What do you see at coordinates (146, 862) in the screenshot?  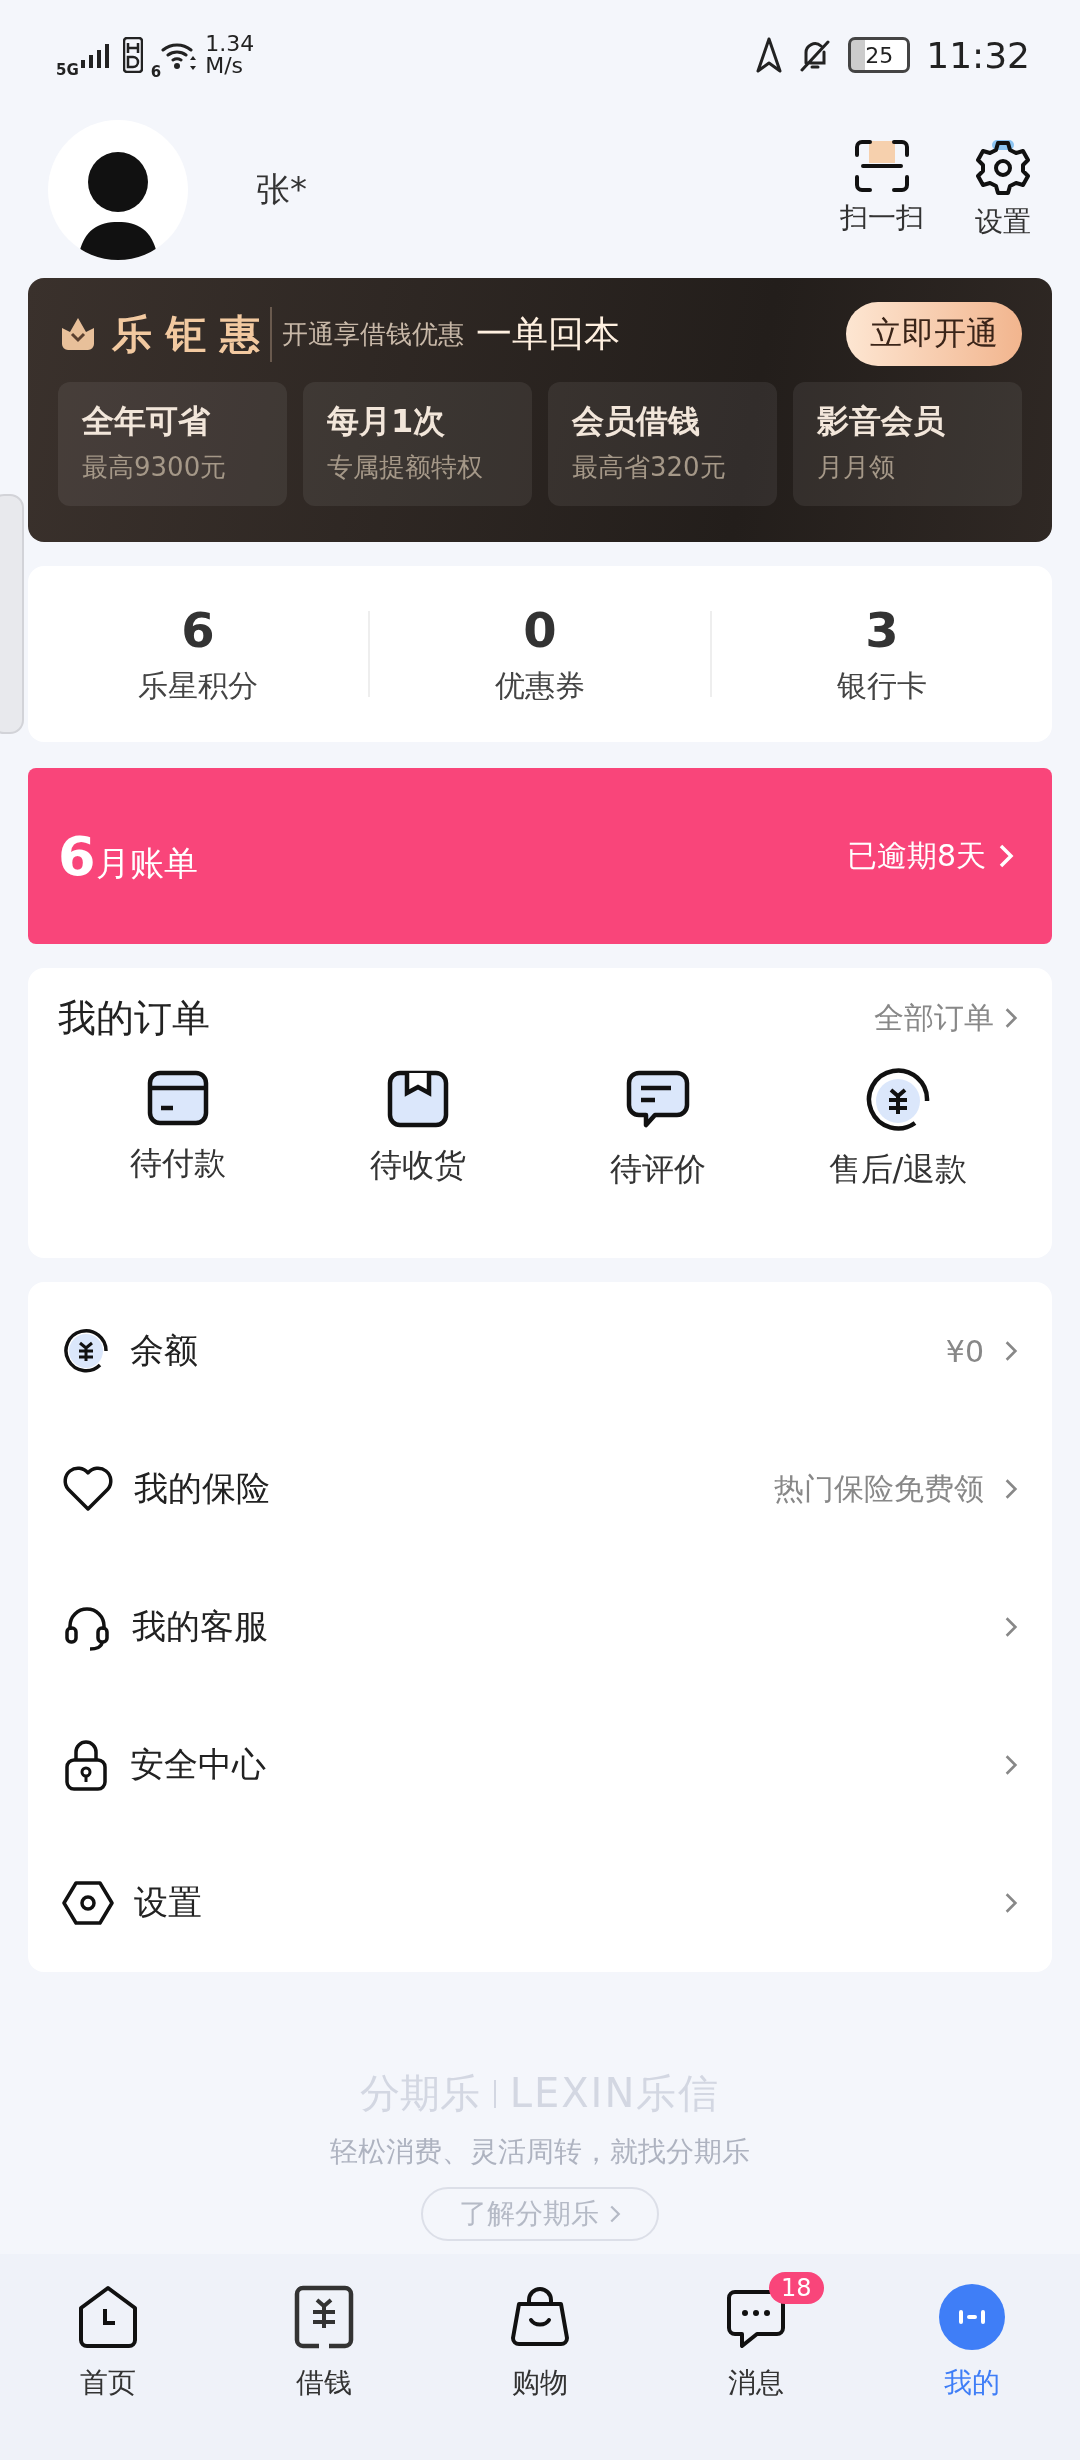 I see `bill-label: 月账单` at bounding box center [146, 862].